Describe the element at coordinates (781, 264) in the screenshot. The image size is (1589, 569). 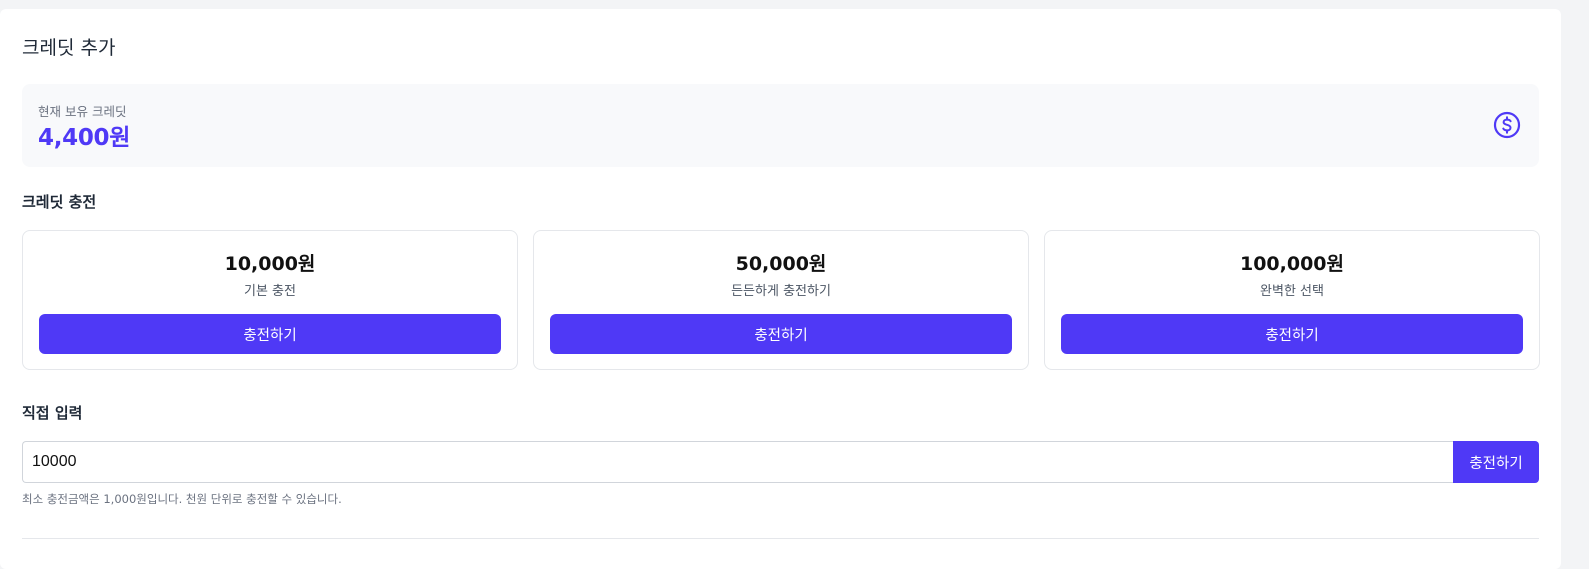
I see `charge-option-amount: 50,000원` at that location.